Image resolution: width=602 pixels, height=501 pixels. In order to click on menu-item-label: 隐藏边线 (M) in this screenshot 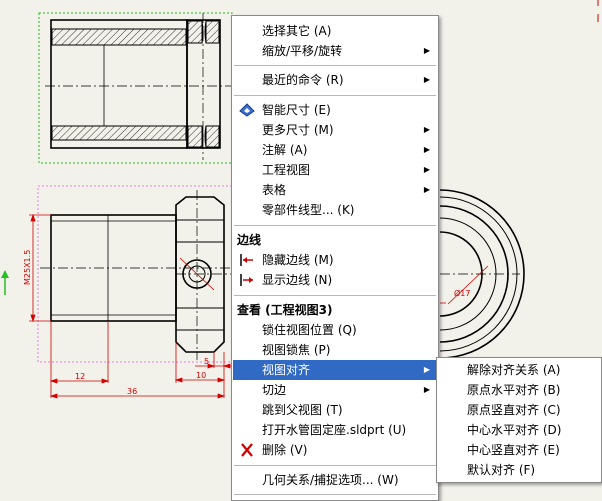, I will do `click(298, 260)`.